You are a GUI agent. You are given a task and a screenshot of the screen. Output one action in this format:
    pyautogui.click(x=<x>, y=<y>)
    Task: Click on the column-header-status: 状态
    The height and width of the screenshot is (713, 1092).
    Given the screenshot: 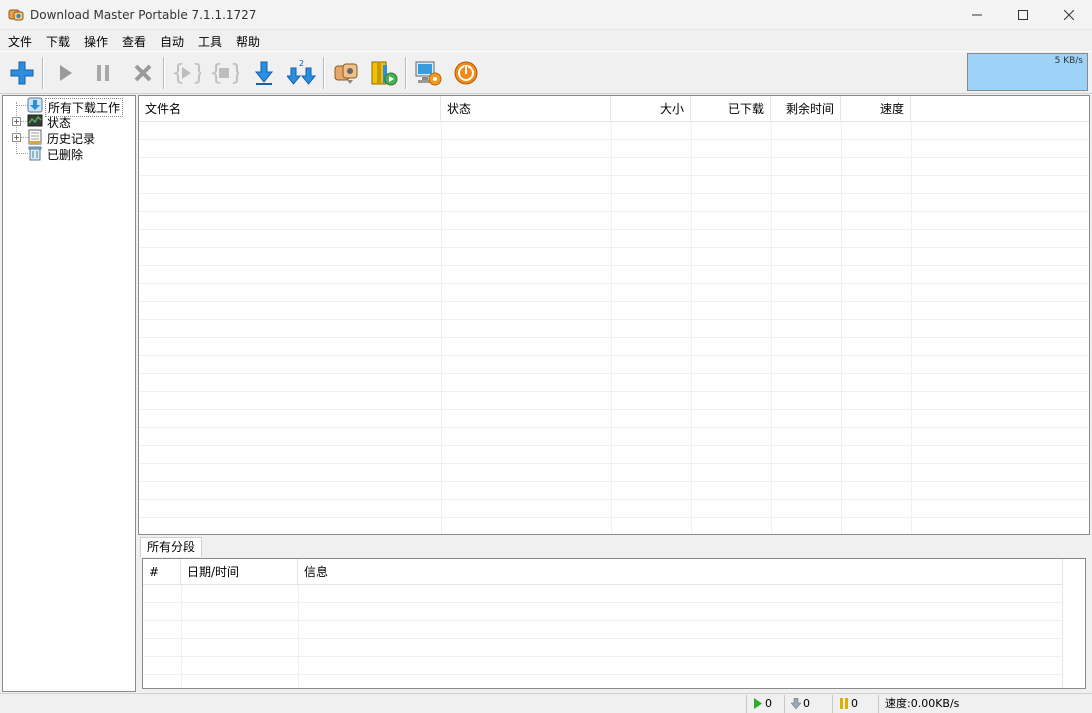 What is the action you would take?
    pyautogui.click(x=526, y=109)
    